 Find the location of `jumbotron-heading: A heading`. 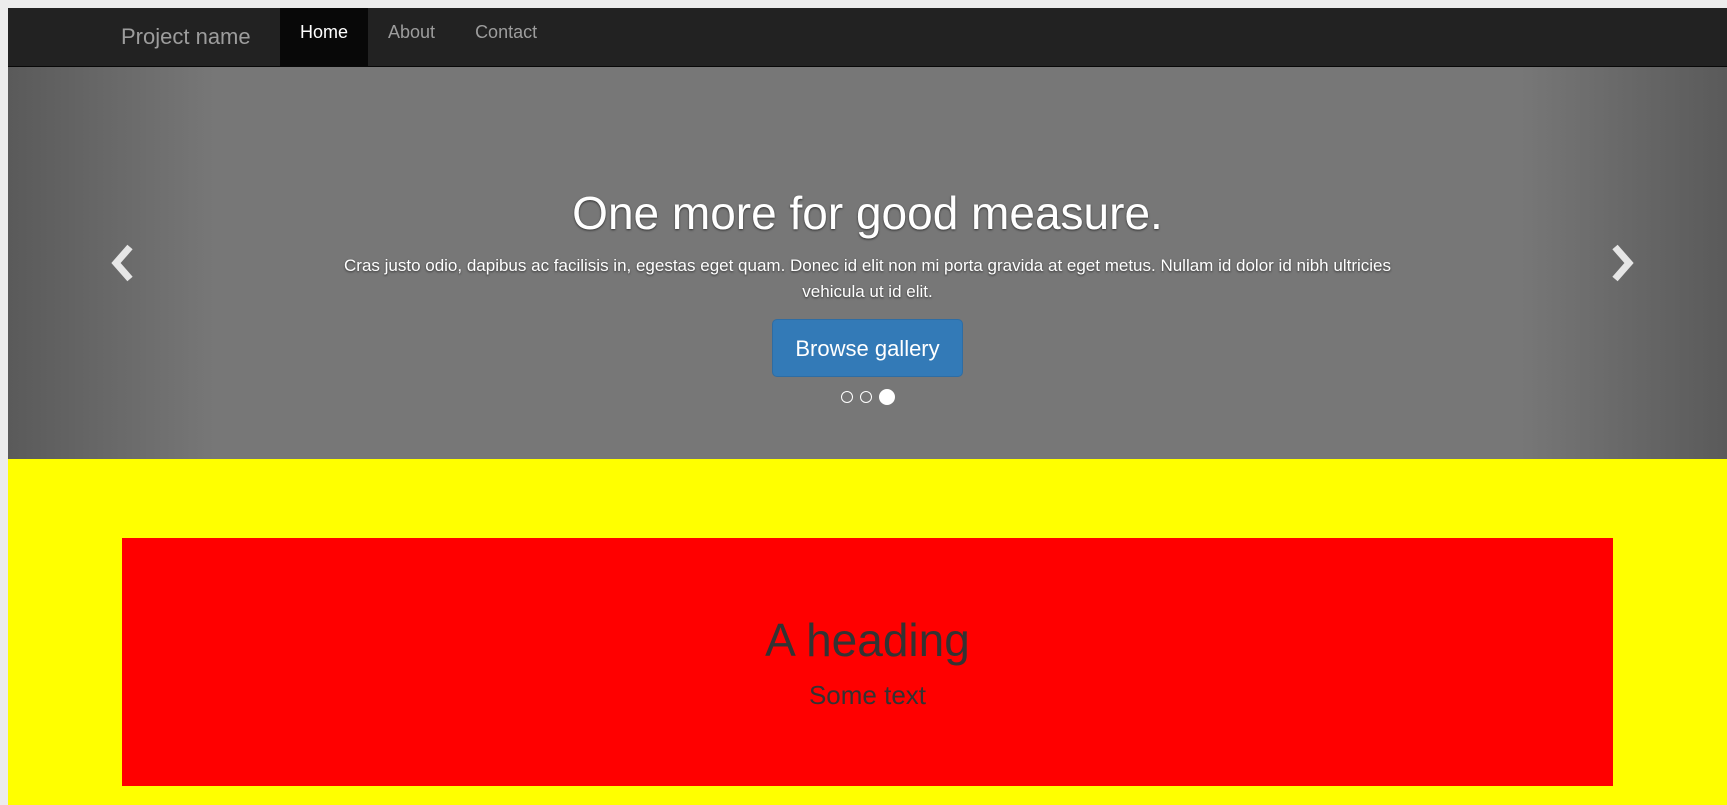

jumbotron-heading: A heading is located at coordinates (867, 640).